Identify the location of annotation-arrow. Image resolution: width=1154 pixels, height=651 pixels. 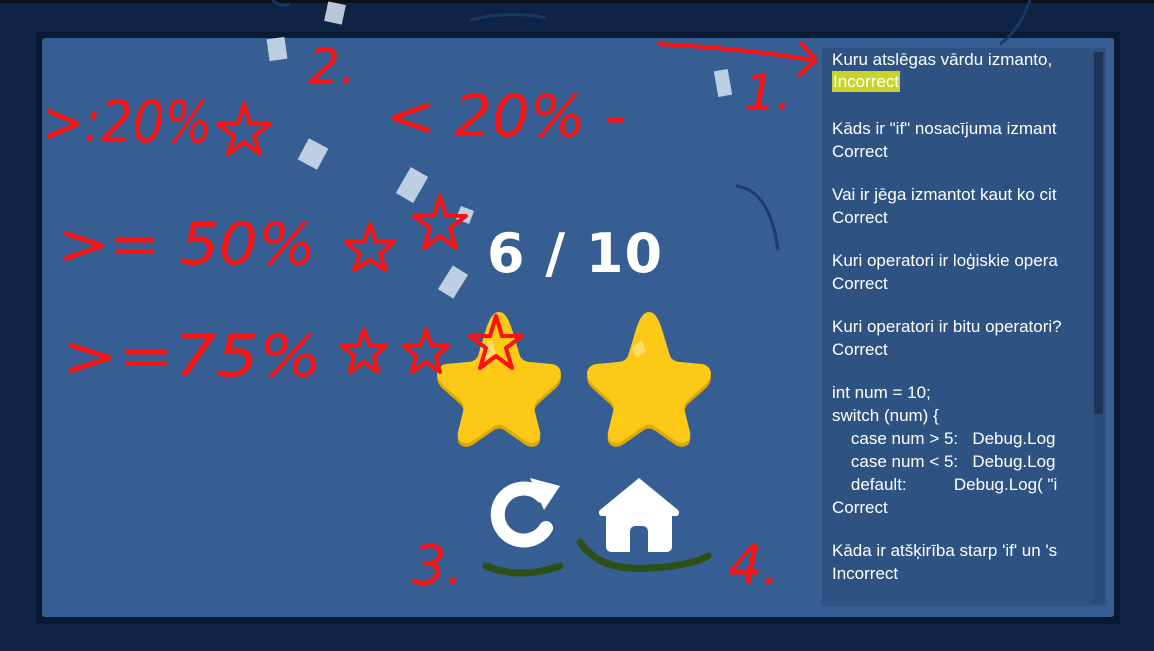
(735, 52).